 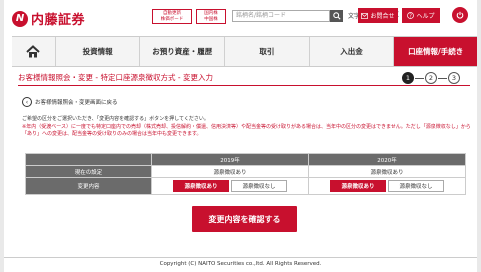 I want to click on nav-home, so click(x=33, y=51).